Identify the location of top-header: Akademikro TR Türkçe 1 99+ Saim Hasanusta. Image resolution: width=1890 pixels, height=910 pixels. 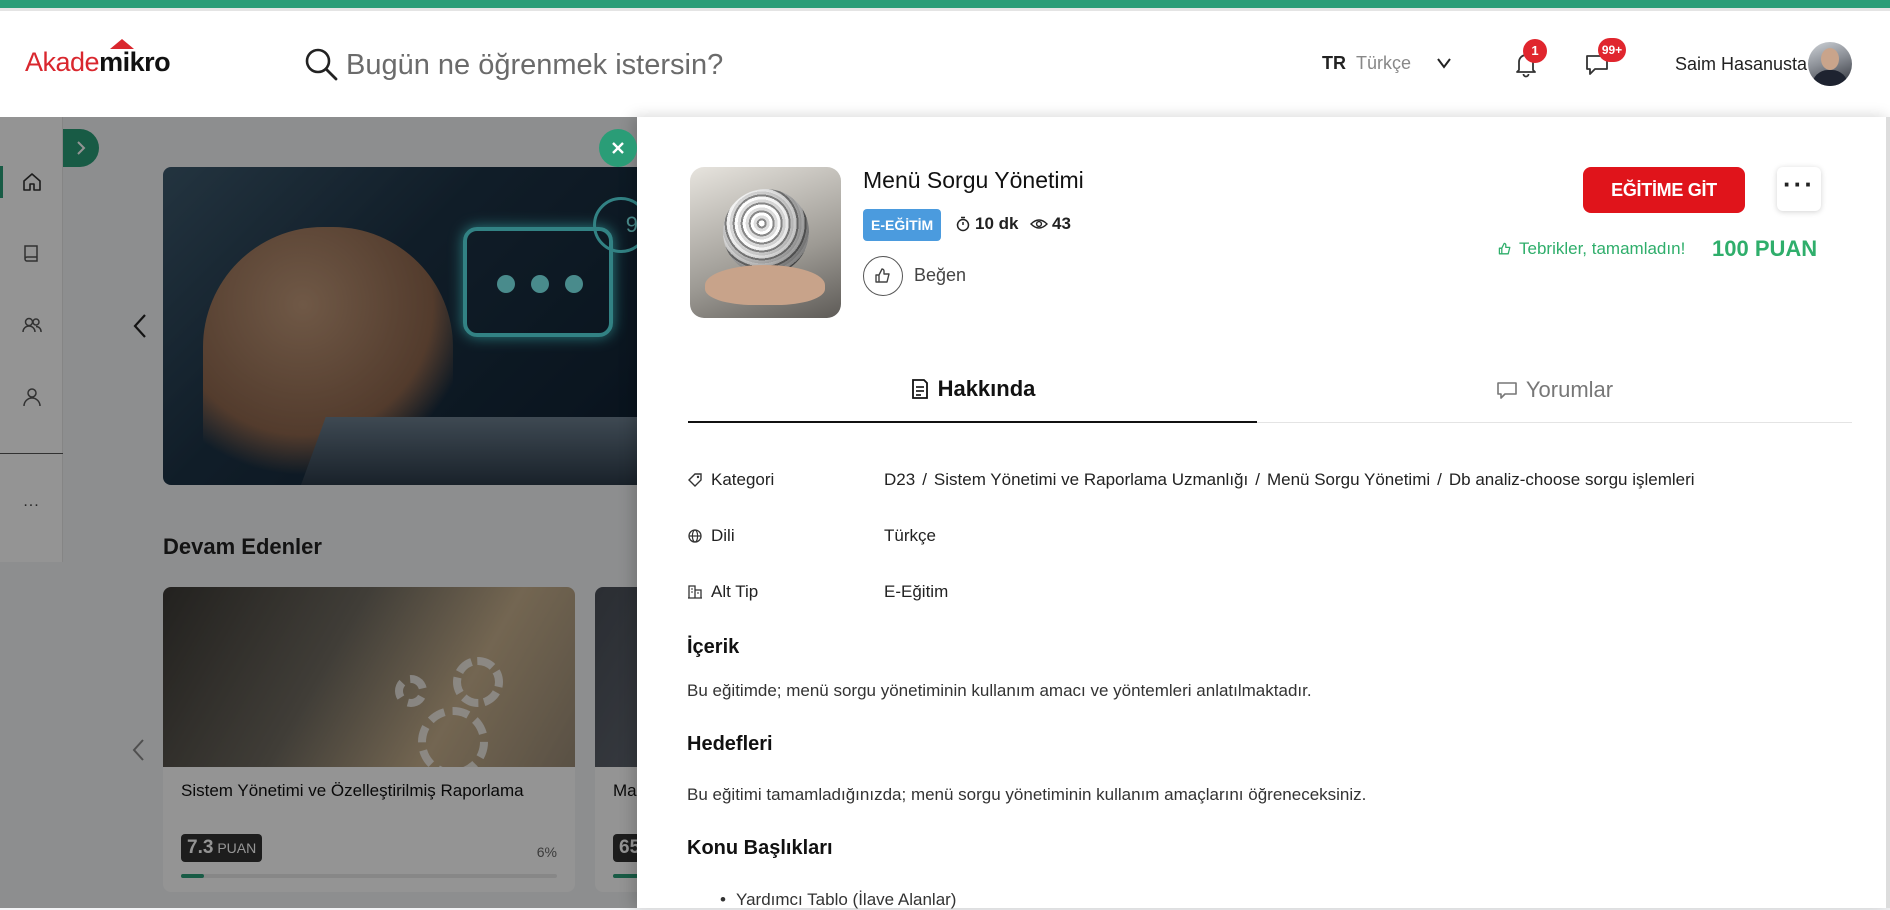
(945, 64).